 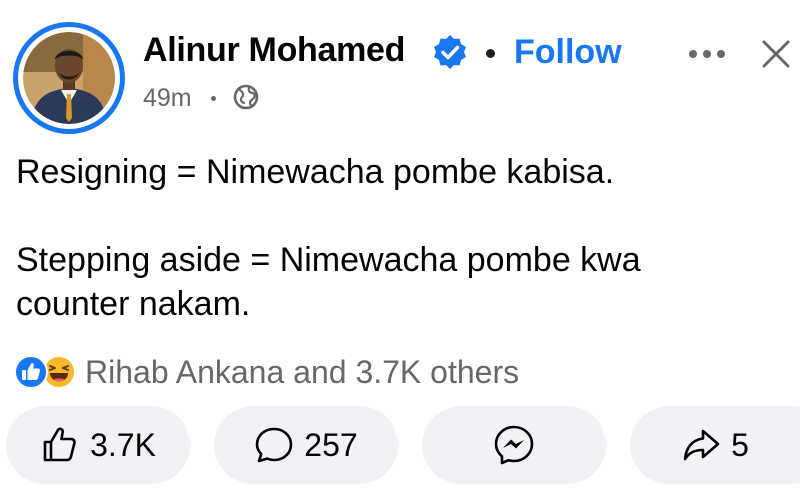 I want to click on share-arrow-icon, so click(x=701, y=445).